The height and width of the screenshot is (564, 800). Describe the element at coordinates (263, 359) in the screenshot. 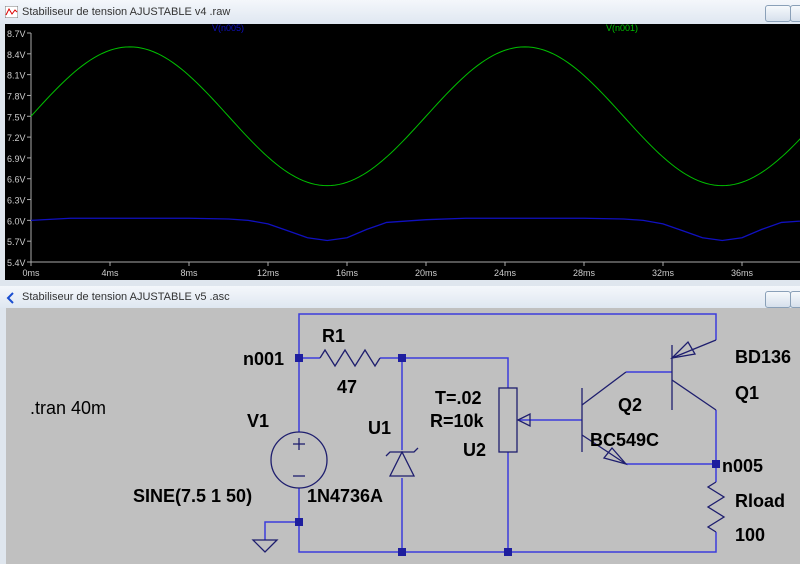

I see `label-n001: n001` at that location.